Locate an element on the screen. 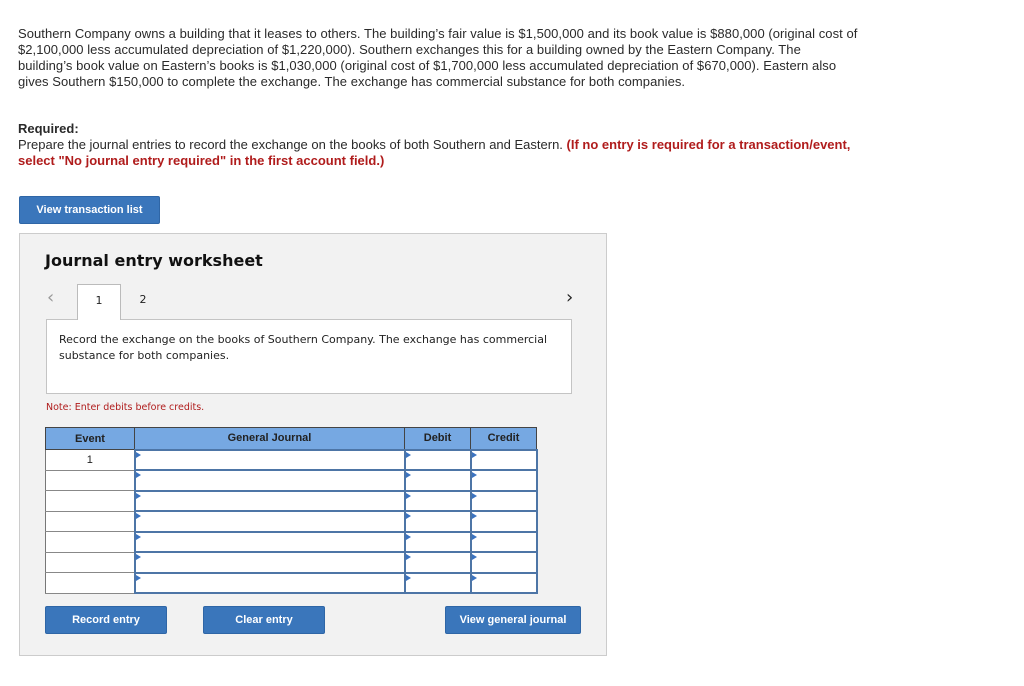 Image resolution: width=1024 pixels, height=686 pixels. tab-entry-2: 2 is located at coordinates (143, 302).